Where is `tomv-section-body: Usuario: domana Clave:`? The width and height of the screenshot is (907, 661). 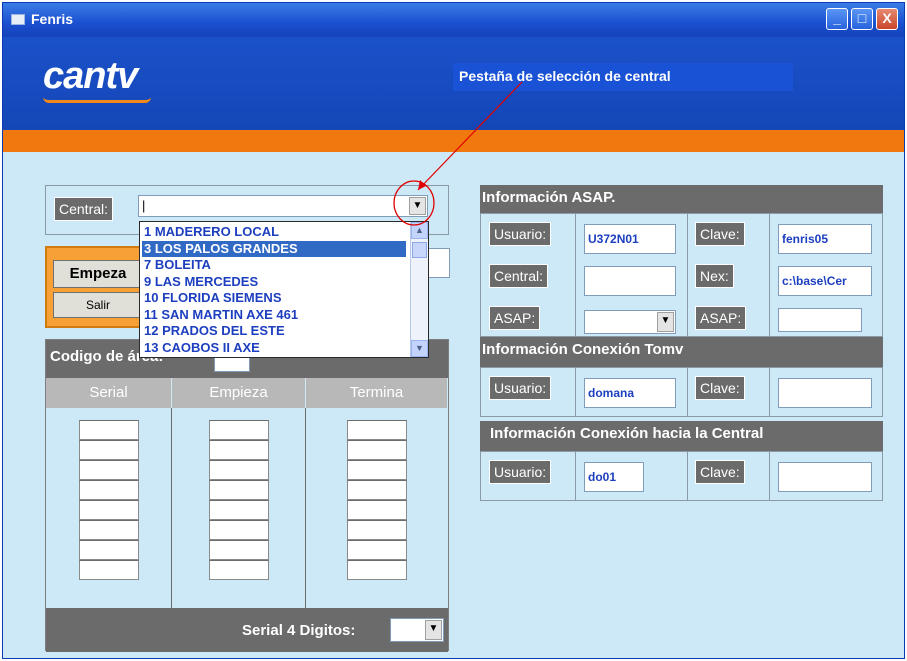 tomv-section-body: Usuario: domana Clave: is located at coordinates (681, 392).